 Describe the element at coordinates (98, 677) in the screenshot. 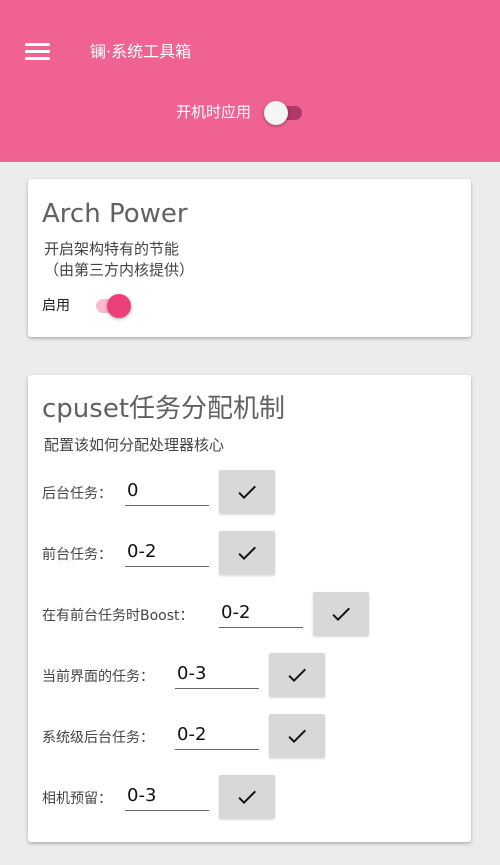

I see `row-label: 当前界面的任务：` at that location.